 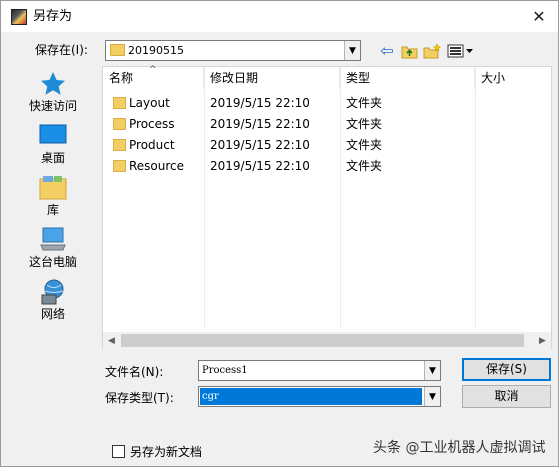 I want to click on file-name: Layout, so click(x=149, y=103).